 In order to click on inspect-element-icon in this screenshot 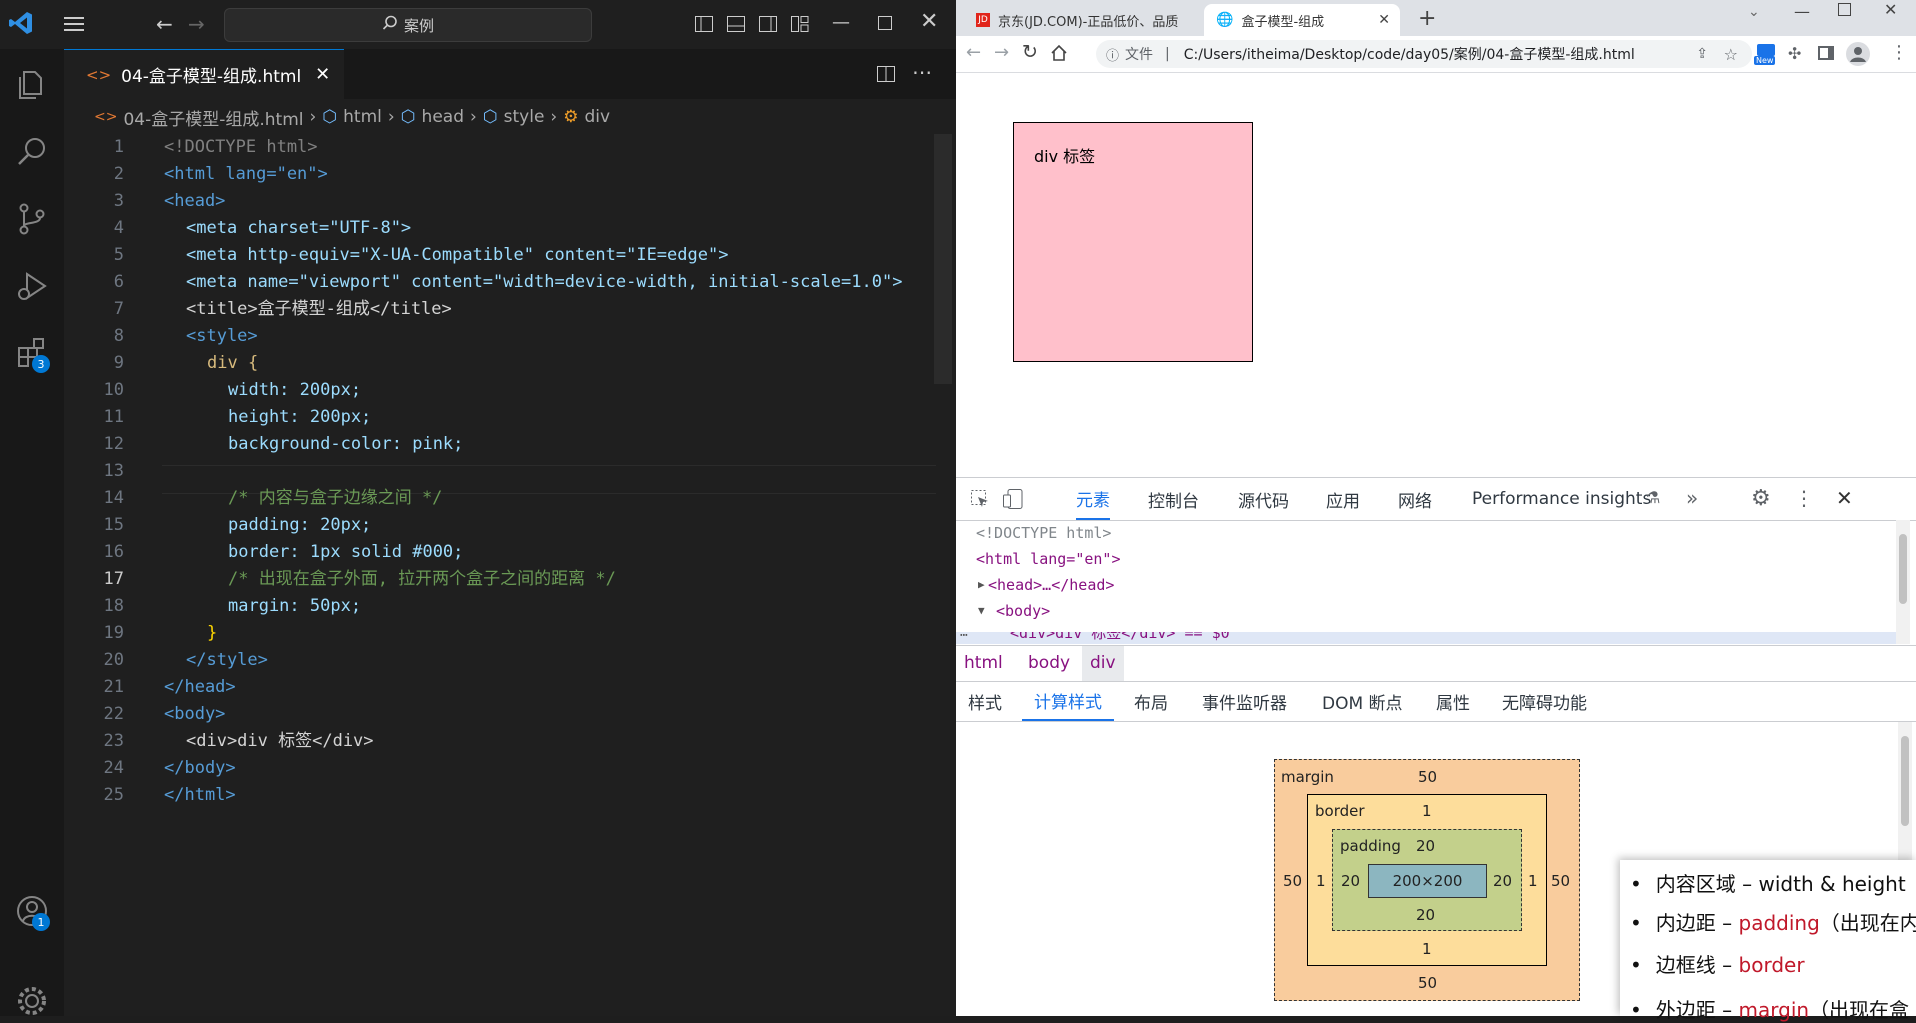, I will do `click(980, 499)`.